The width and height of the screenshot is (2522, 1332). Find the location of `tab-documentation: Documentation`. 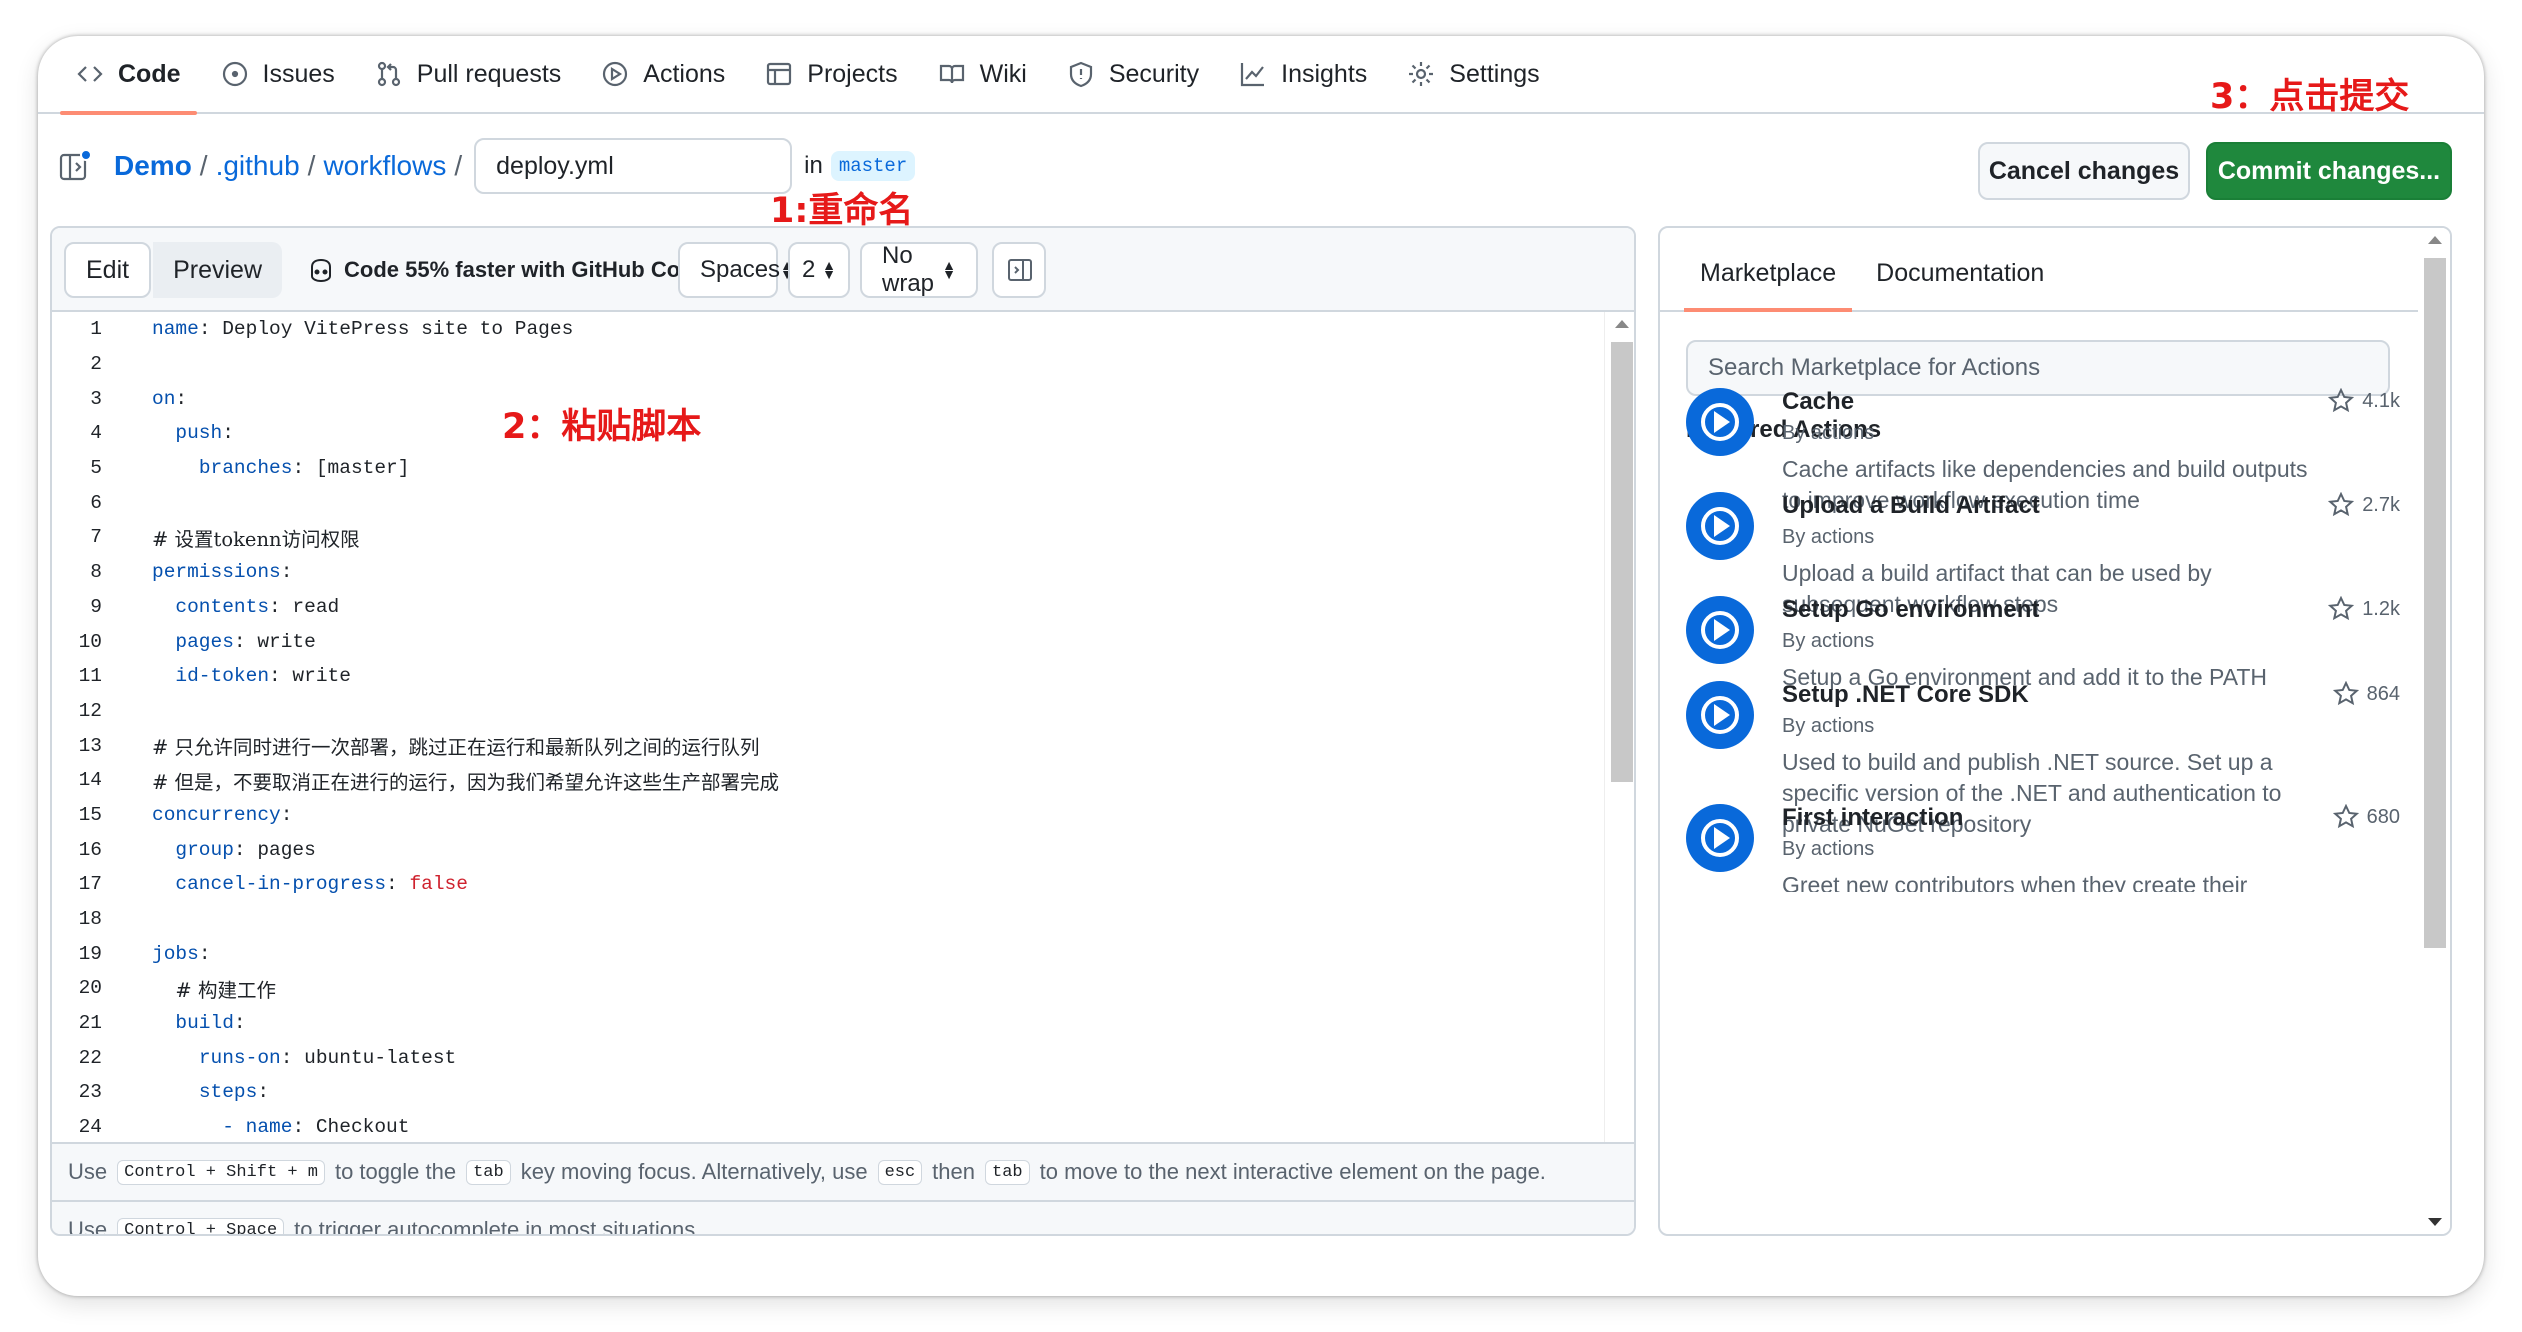

tab-documentation: Documentation is located at coordinates (1960, 284).